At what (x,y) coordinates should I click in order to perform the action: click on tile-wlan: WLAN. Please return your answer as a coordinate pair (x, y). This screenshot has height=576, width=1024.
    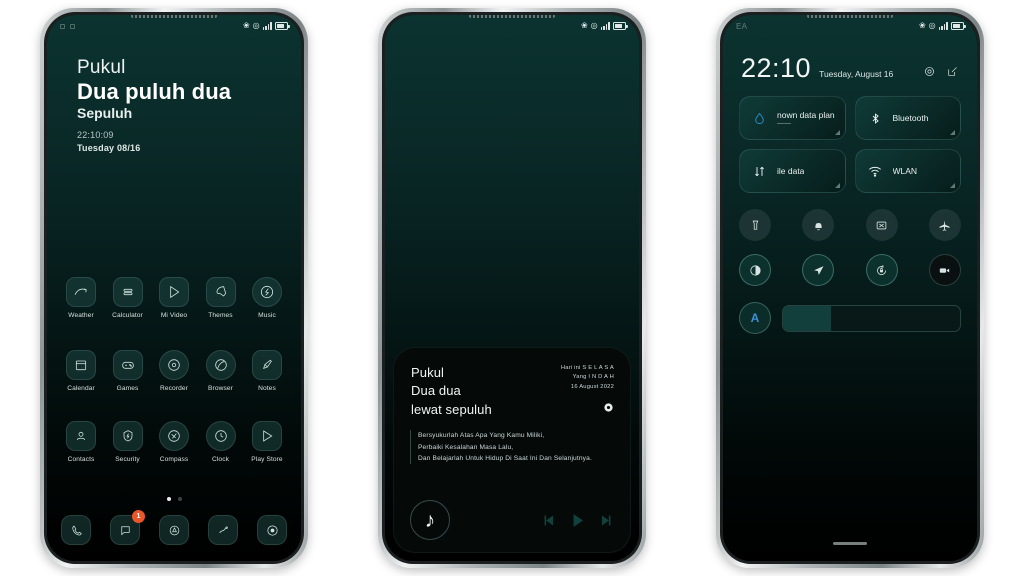
    Looking at the image, I should click on (907, 171).